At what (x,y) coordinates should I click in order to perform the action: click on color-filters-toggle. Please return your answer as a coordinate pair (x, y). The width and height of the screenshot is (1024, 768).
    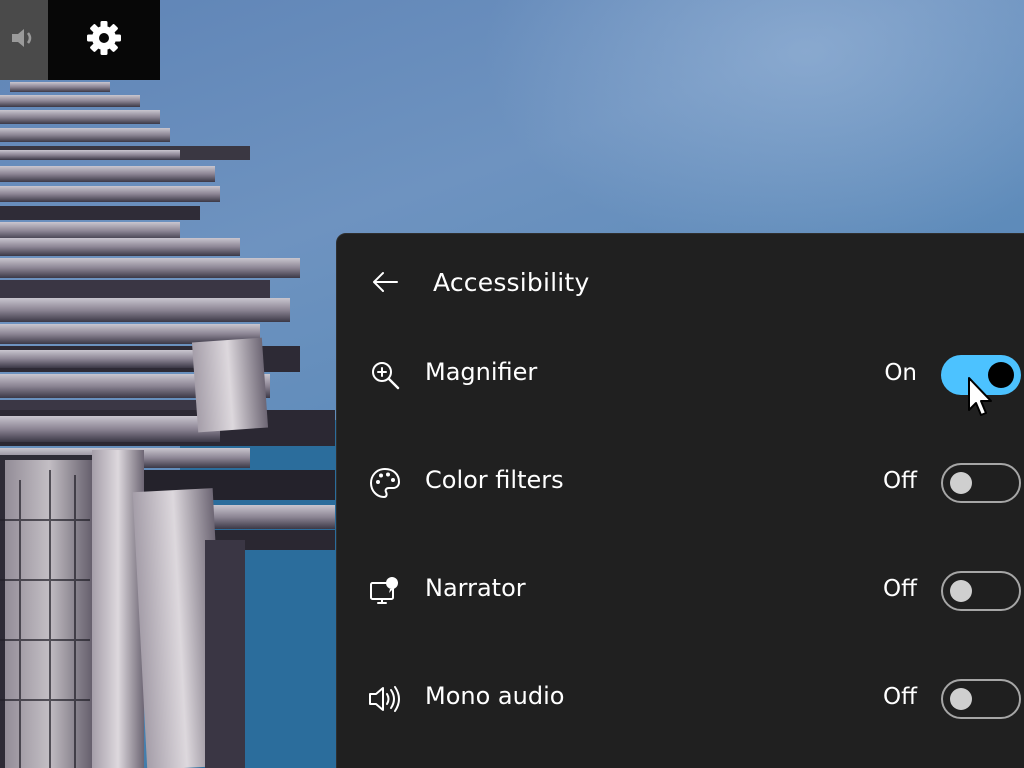
    Looking at the image, I should click on (981, 483).